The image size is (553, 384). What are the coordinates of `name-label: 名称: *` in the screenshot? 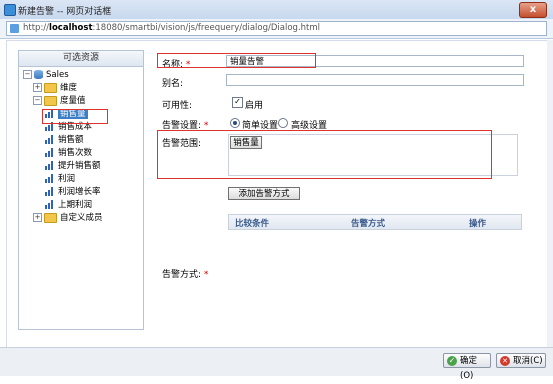 It's located at (176, 65).